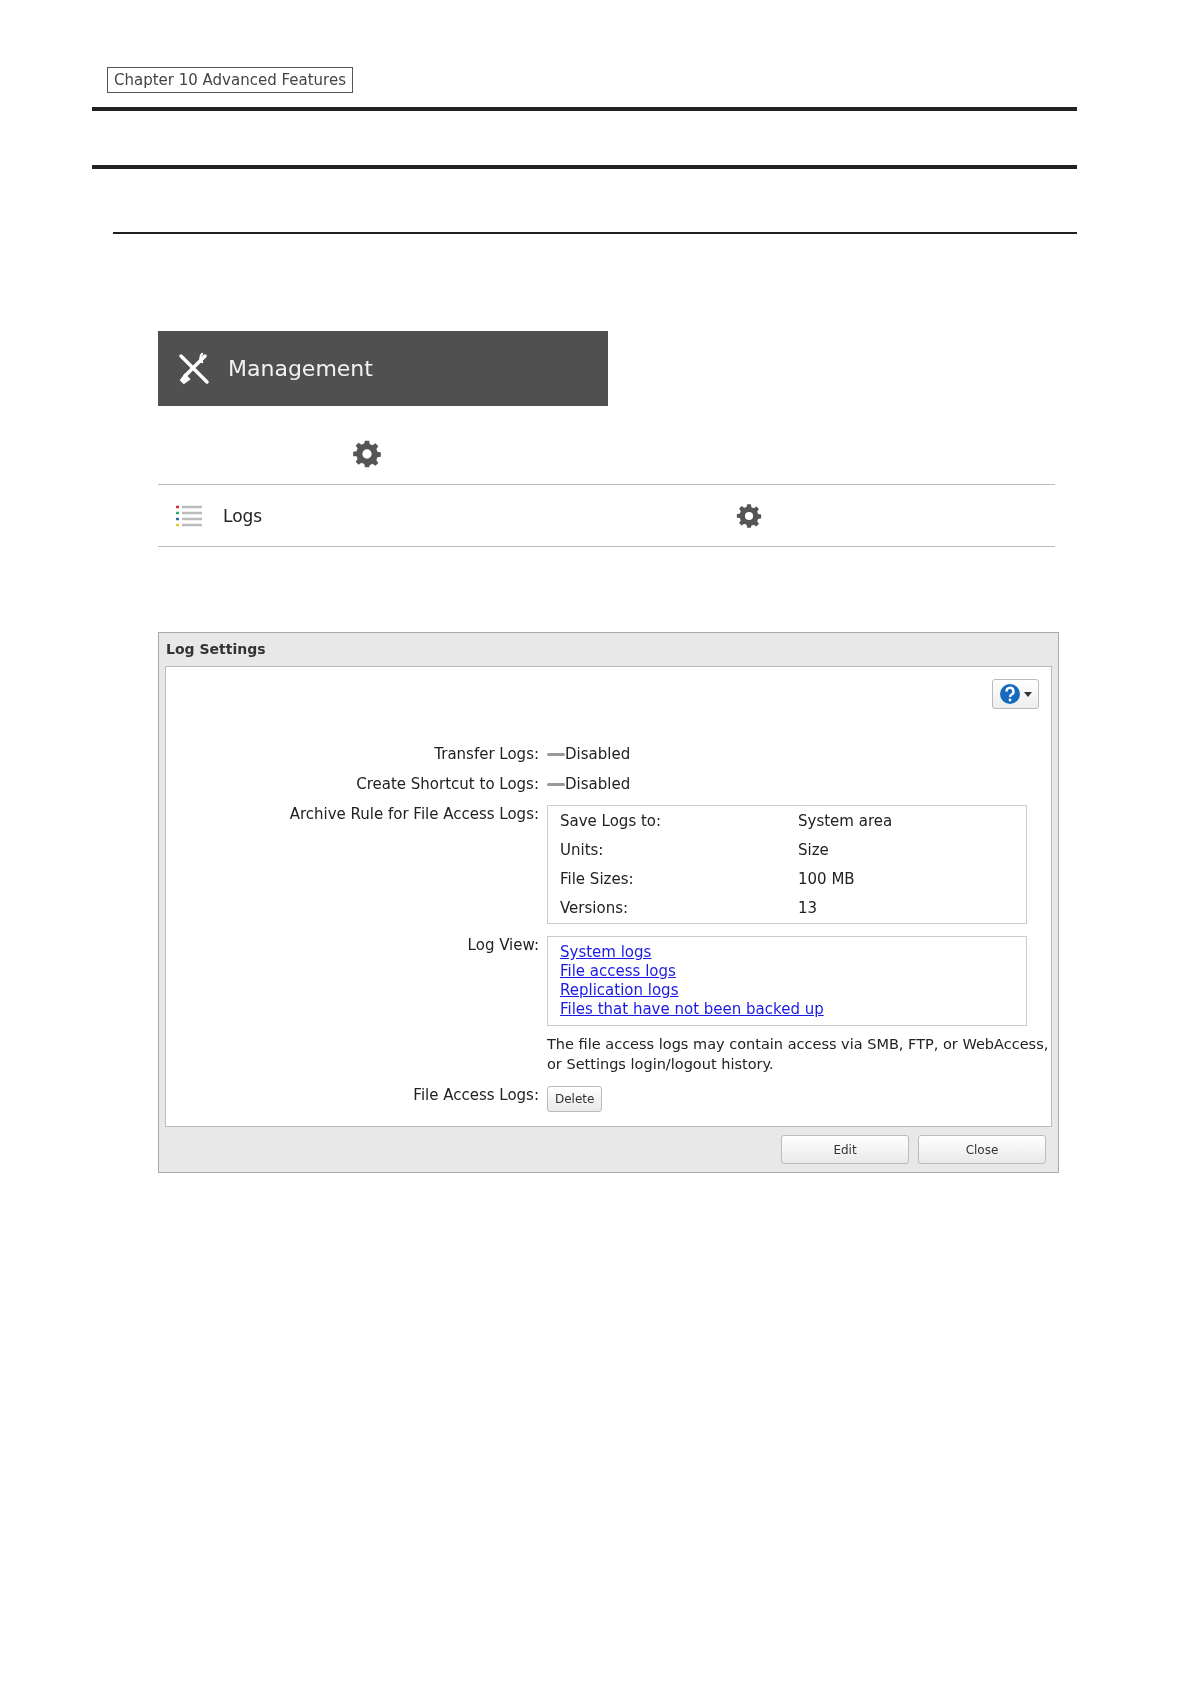 The width and height of the screenshot is (1191, 1684). What do you see at coordinates (606, 952) in the screenshot?
I see `log-link: System logs` at bounding box center [606, 952].